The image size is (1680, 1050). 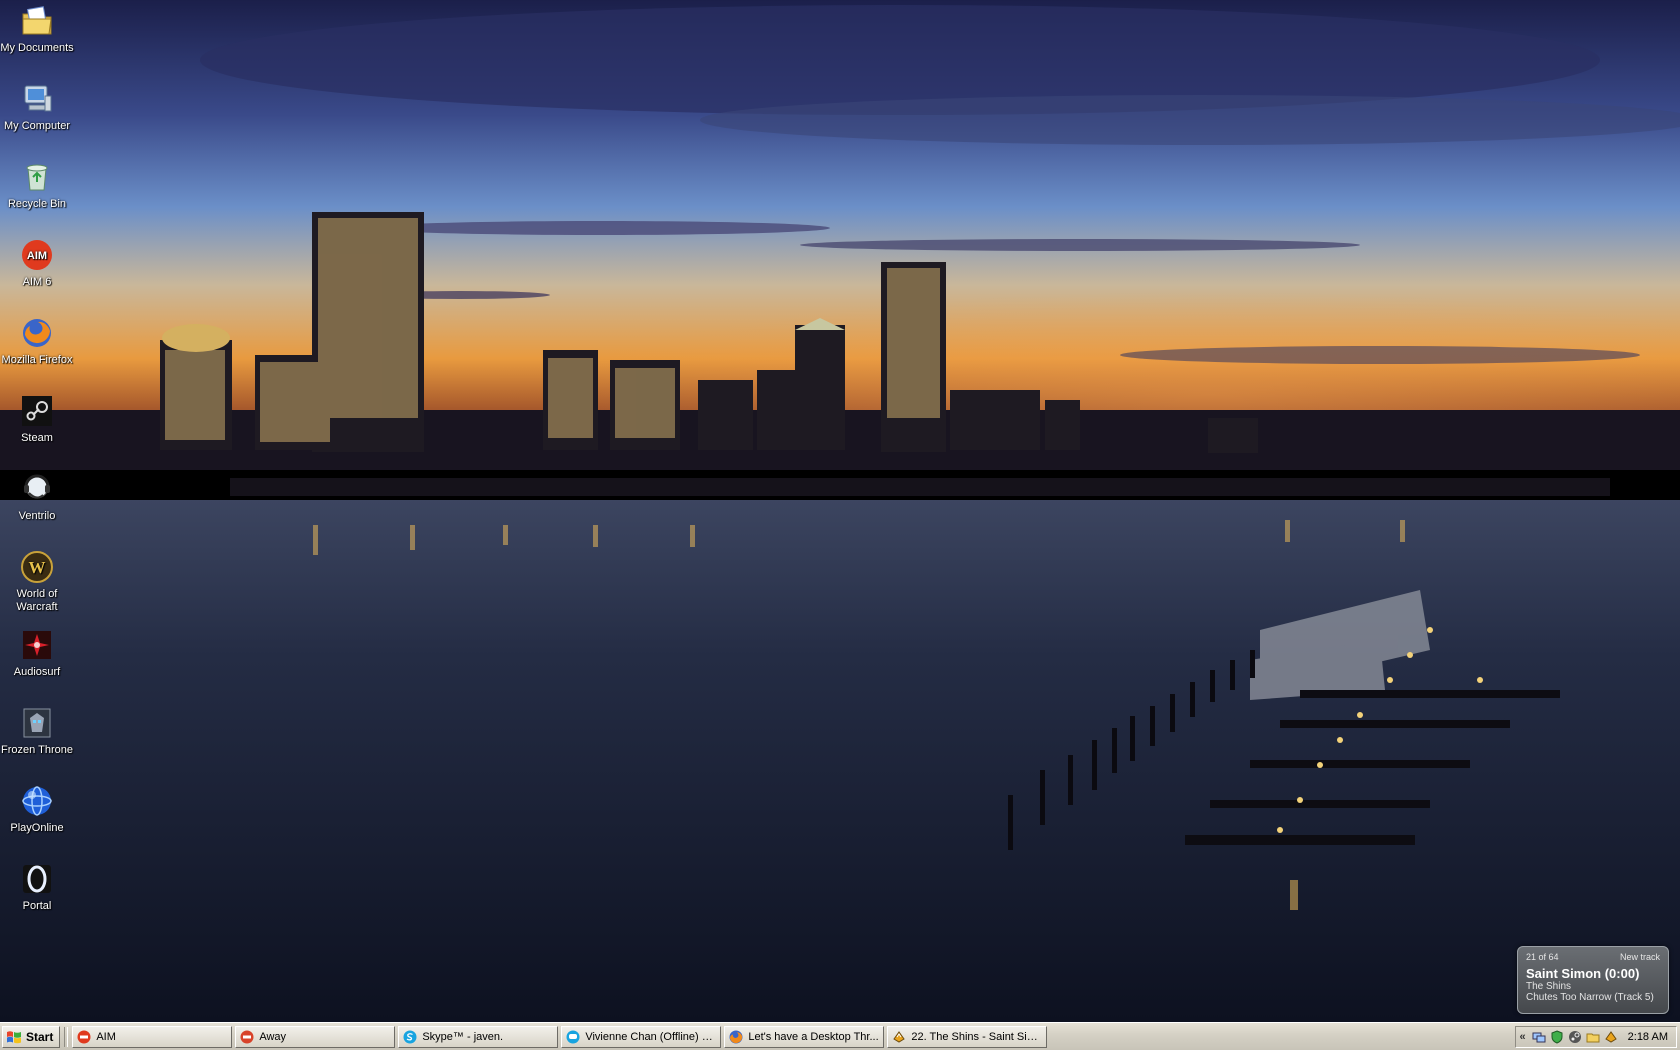 I want to click on start-label: Start, so click(x=40, y=1036).